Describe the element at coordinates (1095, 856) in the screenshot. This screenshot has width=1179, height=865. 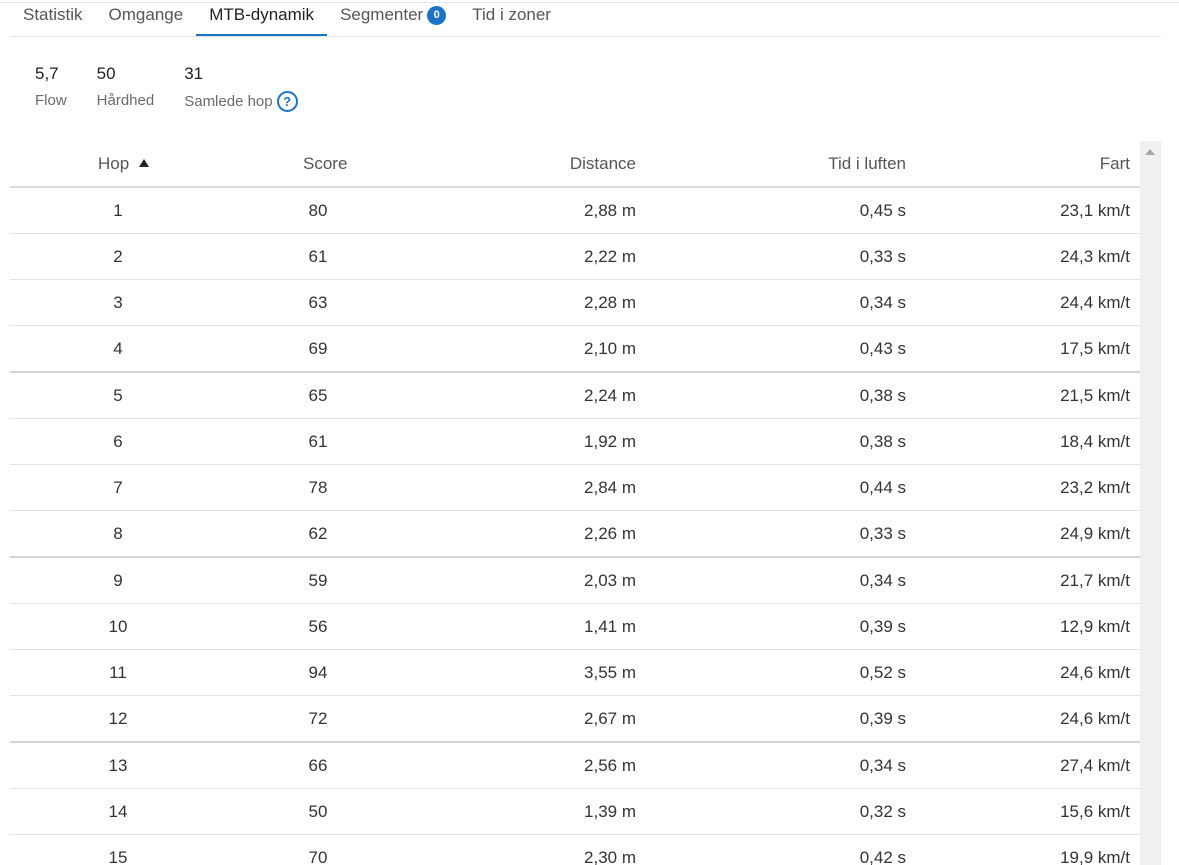
I see `cell-speed: 19,9 km/t` at that location.